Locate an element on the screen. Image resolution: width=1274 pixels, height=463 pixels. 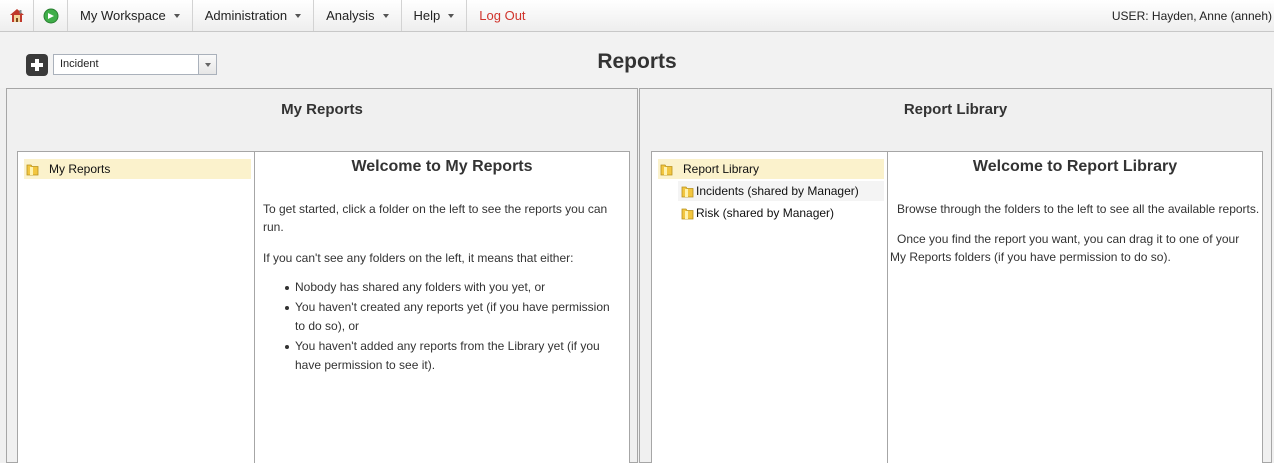
tree-item-report-library: Report Library is located at coordinates (771, 169).